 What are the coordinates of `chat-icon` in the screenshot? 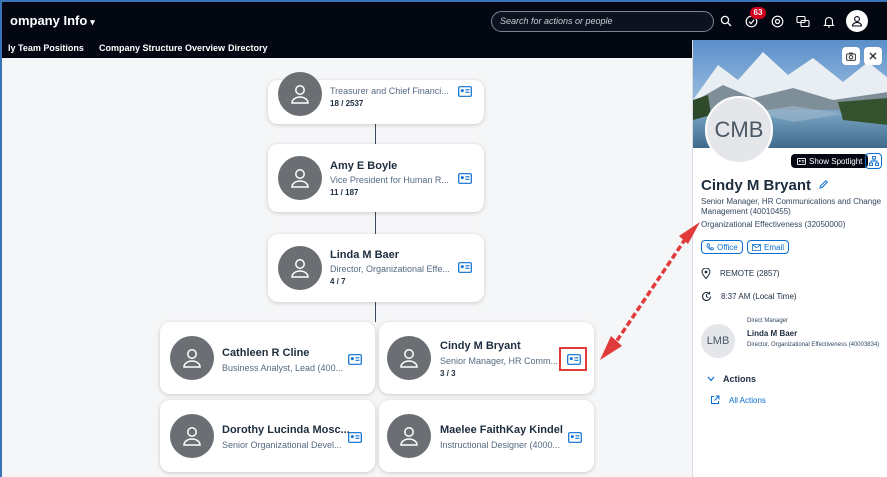 It's located at (803, 21).